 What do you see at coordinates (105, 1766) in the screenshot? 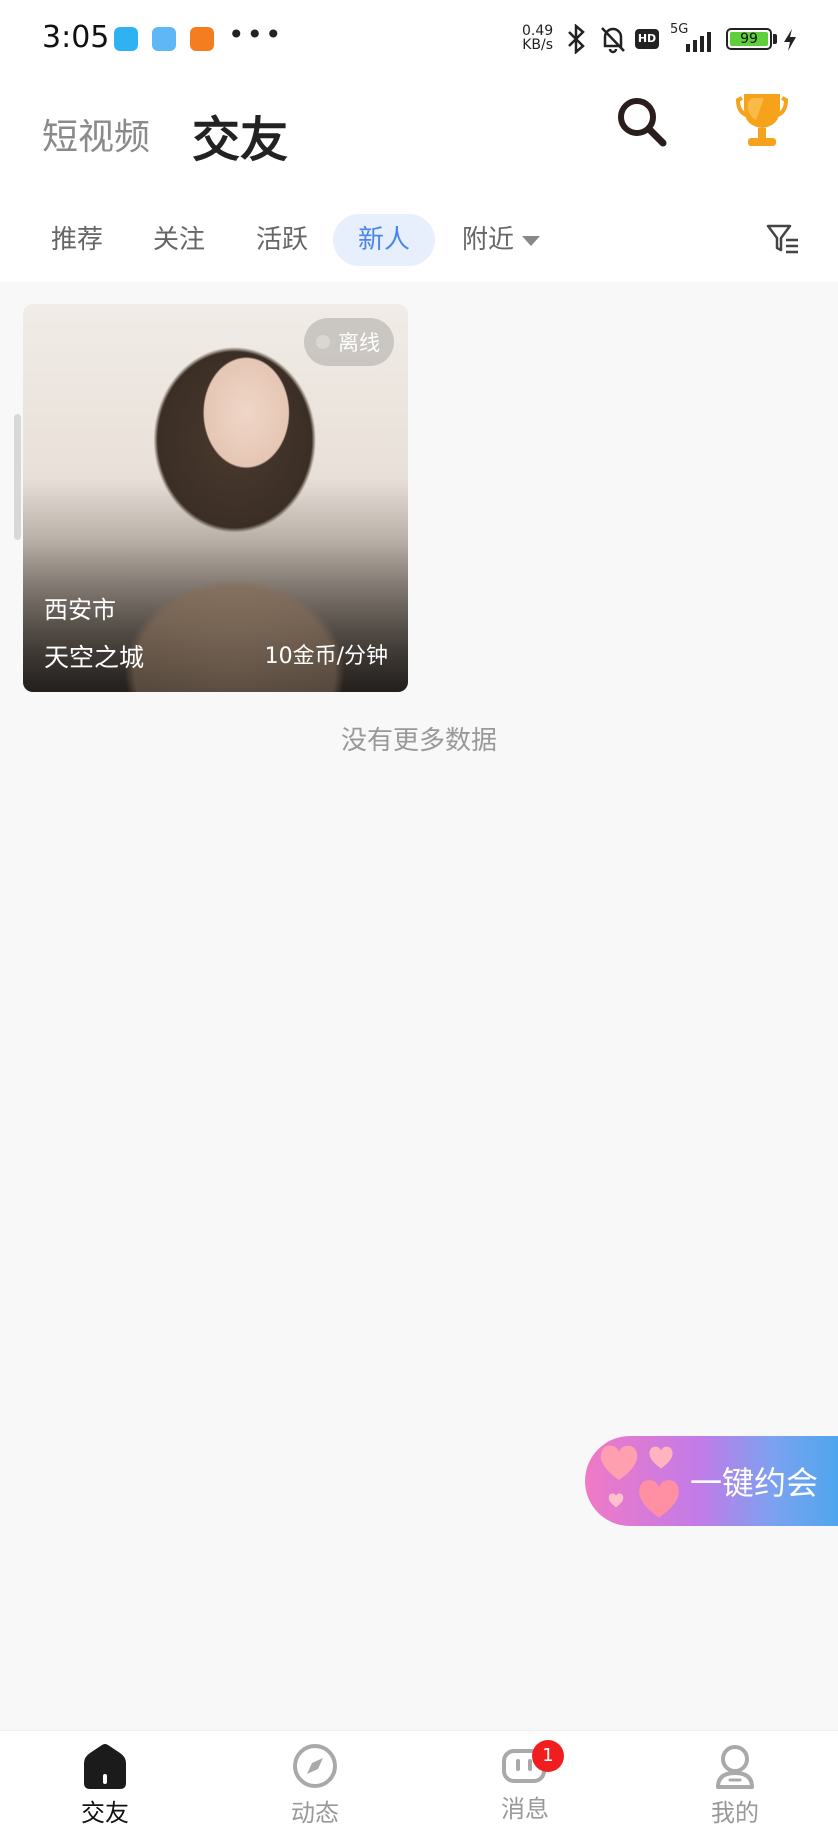
I see `home-icon` at bounding box center [105, 1766].